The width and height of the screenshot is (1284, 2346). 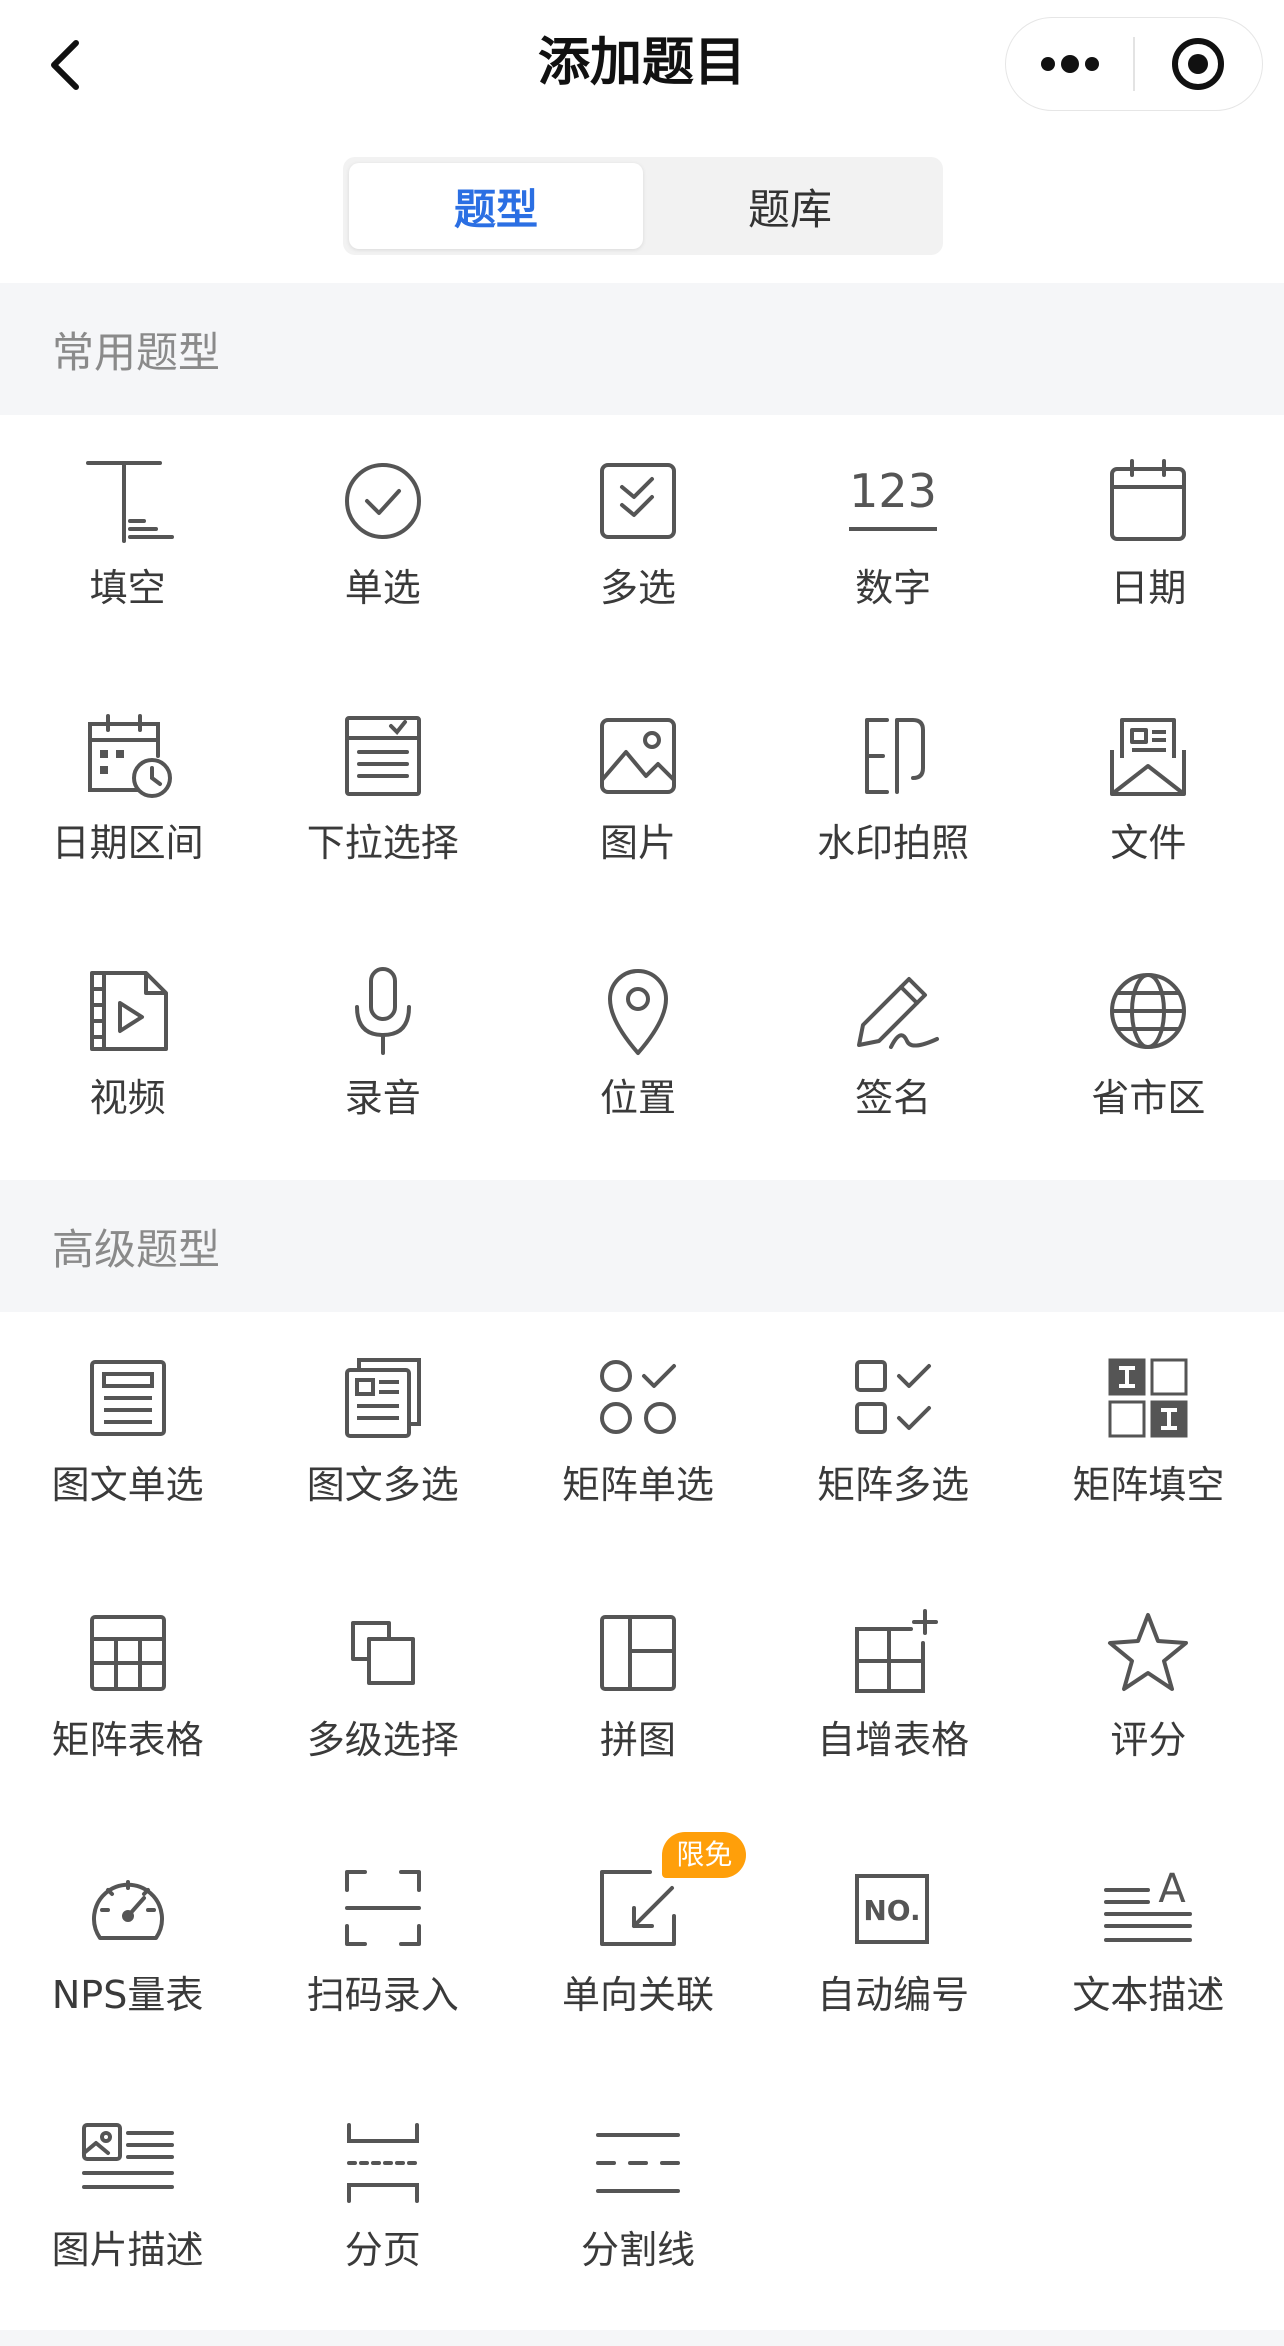 What do you see at coordinates (637, 501) in the screenshot?
I see `multi-choice-icon` at bounding box center [637, 501].